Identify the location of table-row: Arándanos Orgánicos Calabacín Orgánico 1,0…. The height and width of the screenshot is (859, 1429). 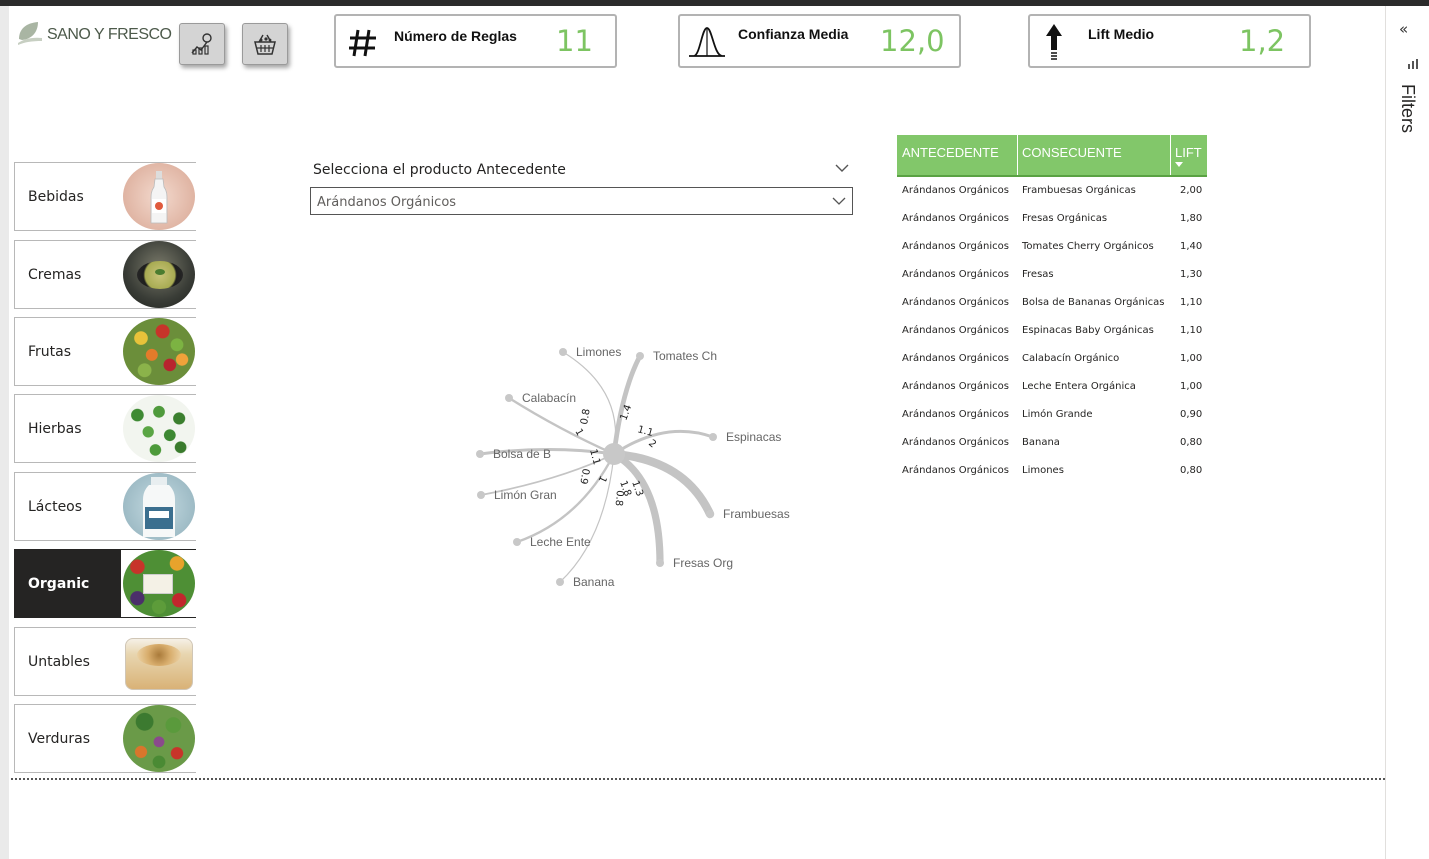
(1052, 359).